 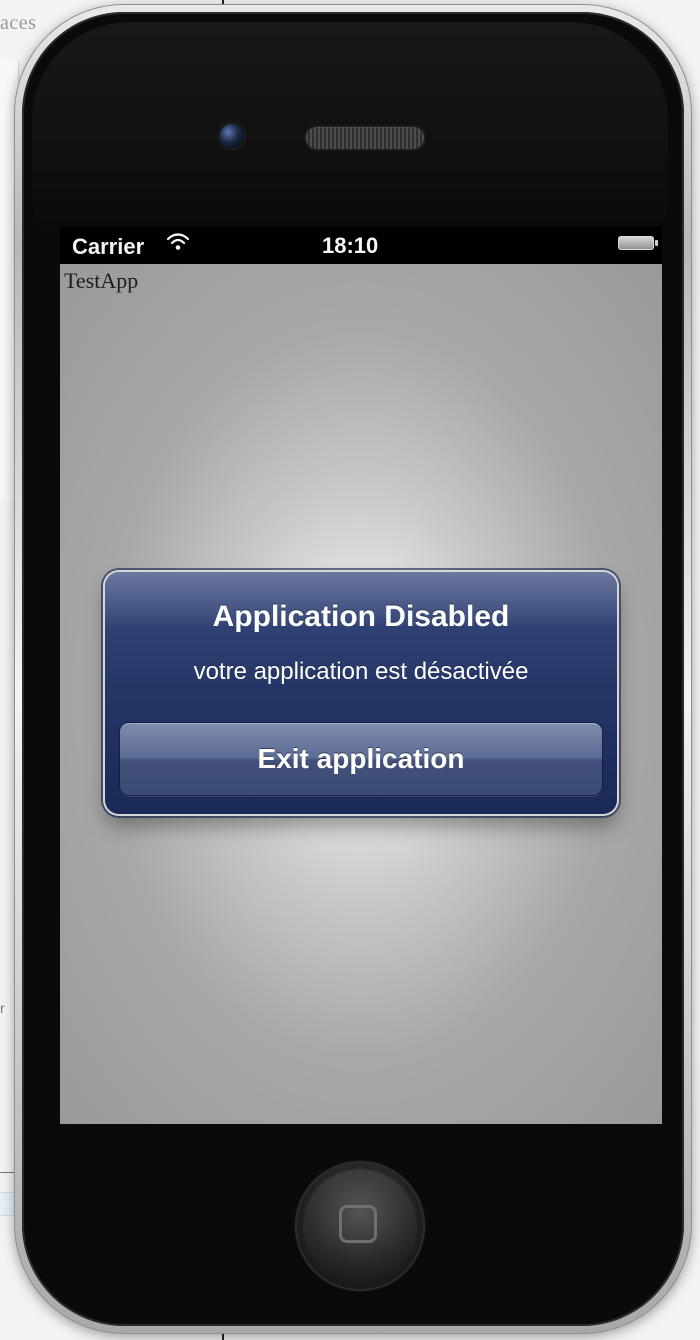 I want to click on alert-title: Application Disabled, so click(x=361, y=616).